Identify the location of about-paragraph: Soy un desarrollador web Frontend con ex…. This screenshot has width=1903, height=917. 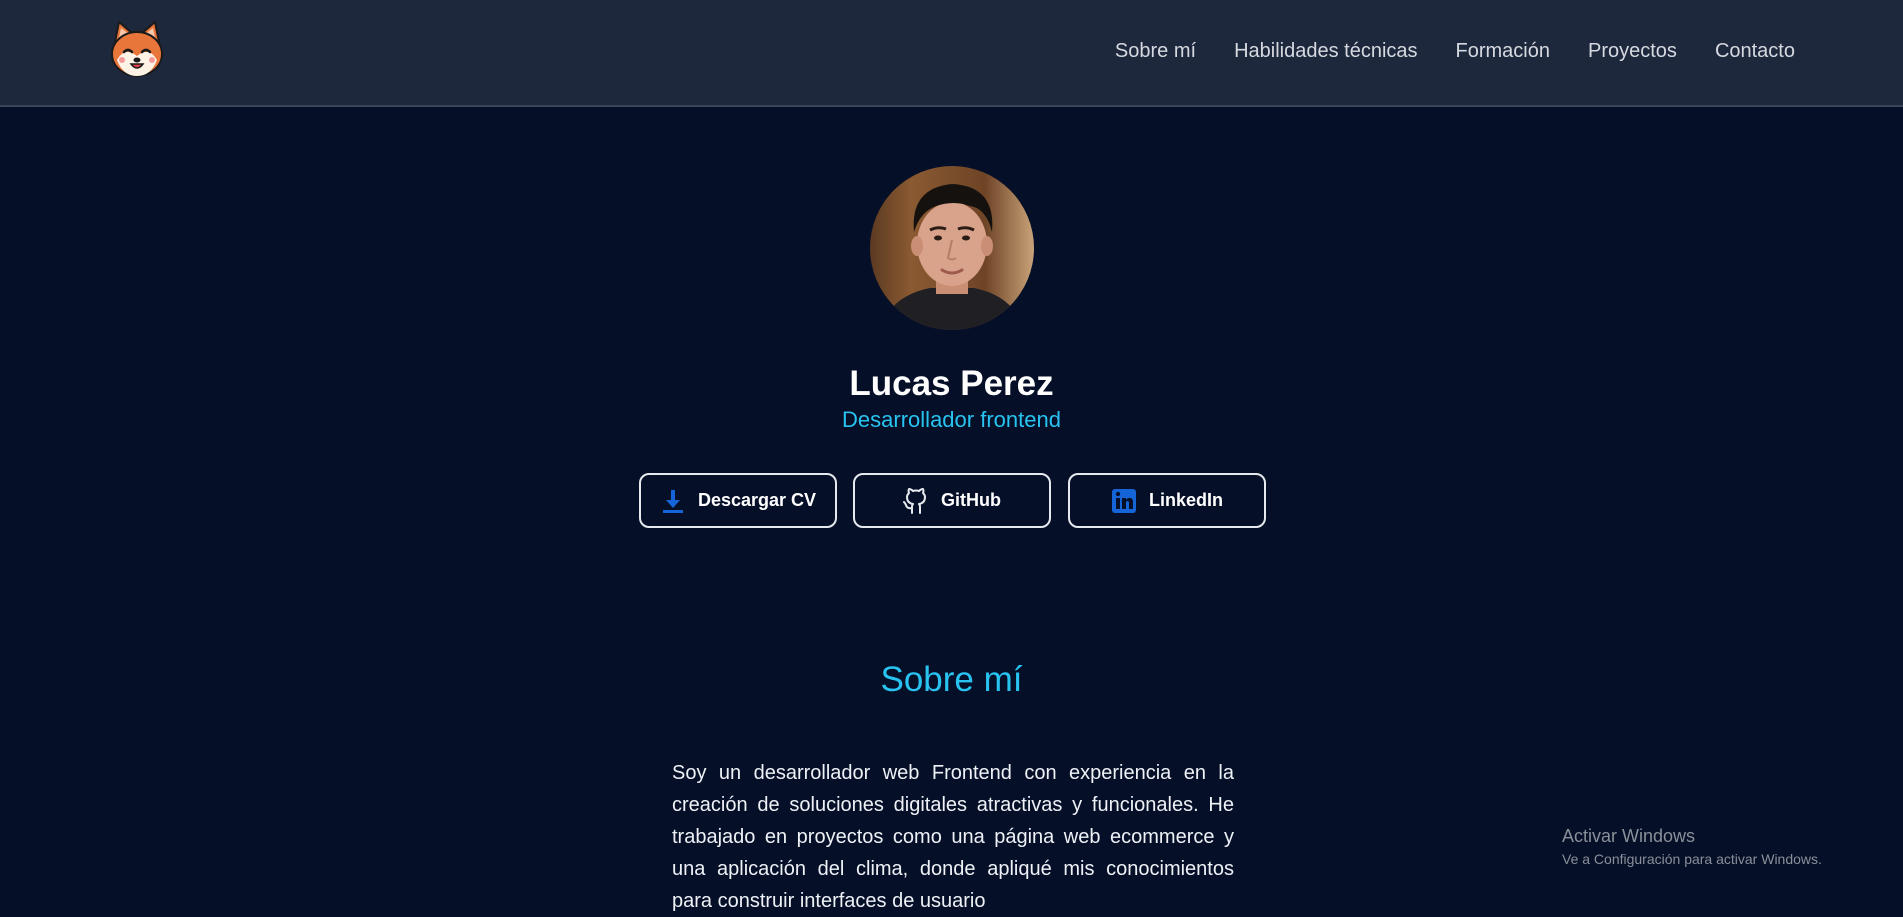
(953, 837).